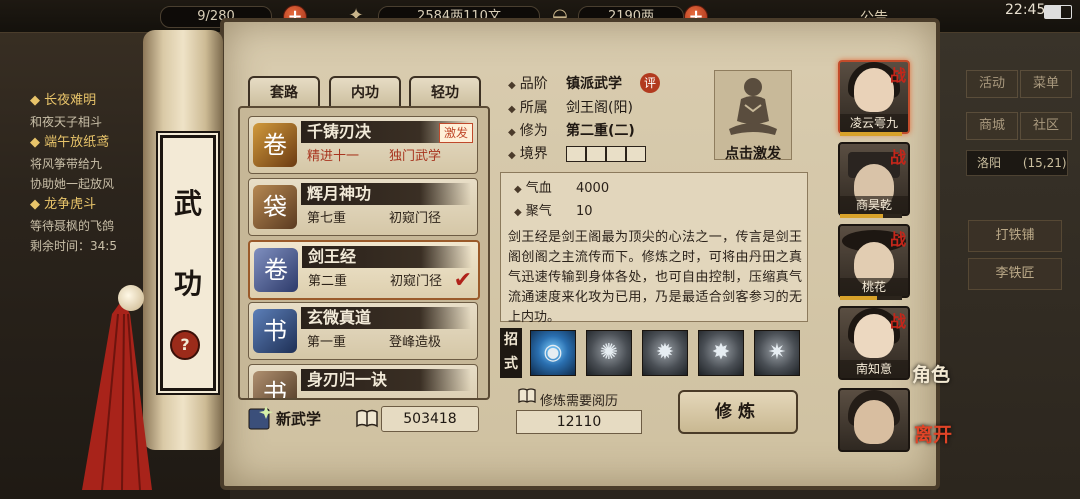  Describe the element at coordinates (533, 211) in the screenshot. I see `qi-stat-label: ◆ 聚气` at that location.